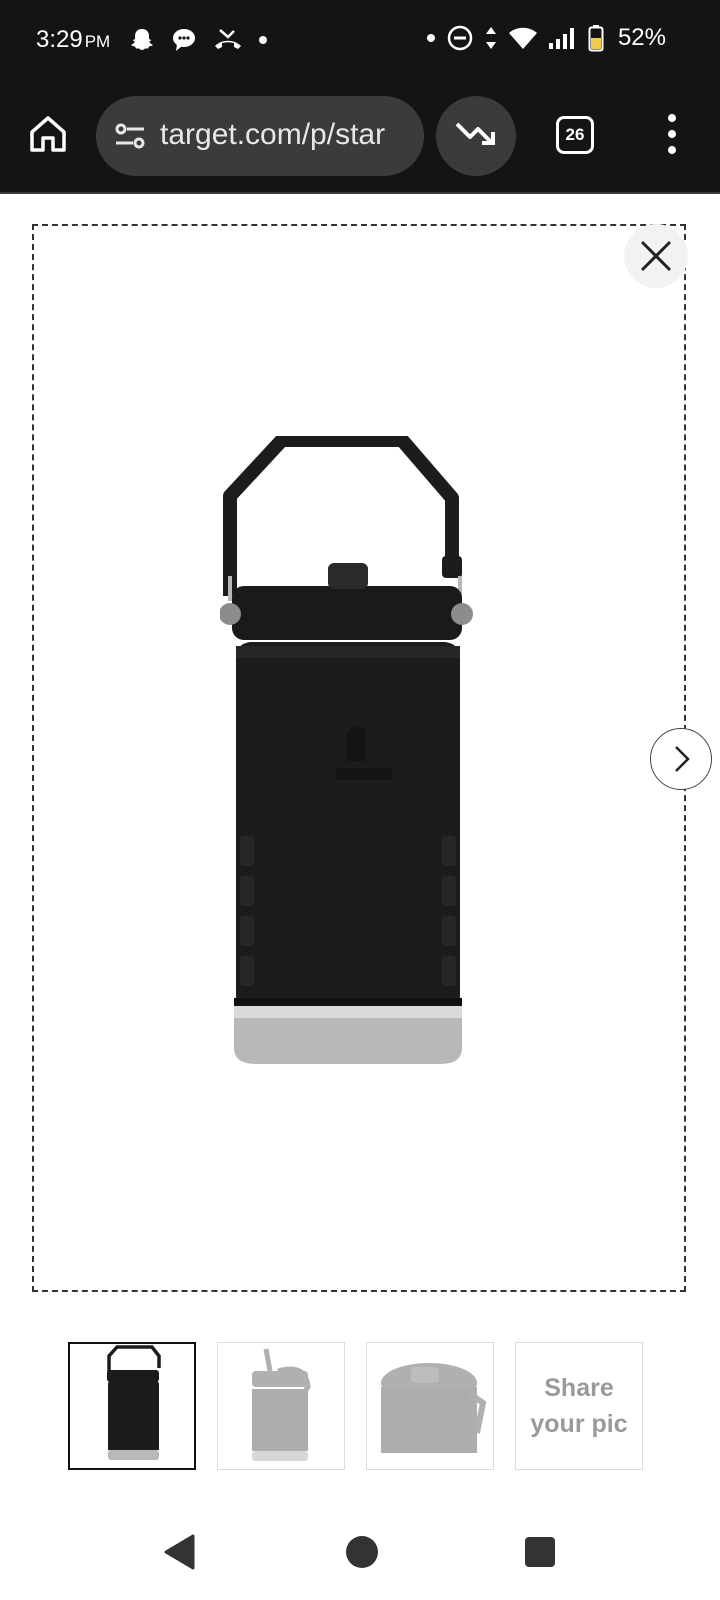 The width and height of the screenshot is (720, 1600). I want to click on status-time: 3:29 PM, so click(73, 40).